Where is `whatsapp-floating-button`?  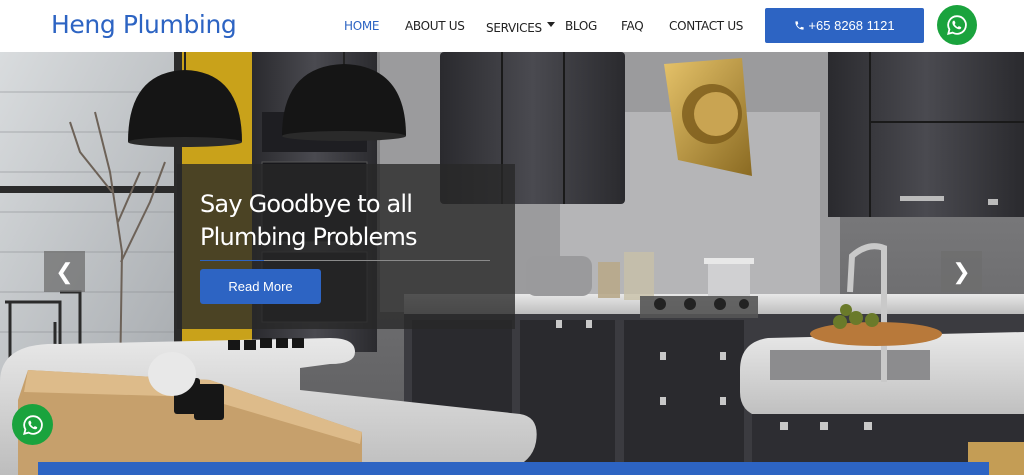
whatsapp-floating-button is located at coordinates (32, 424).